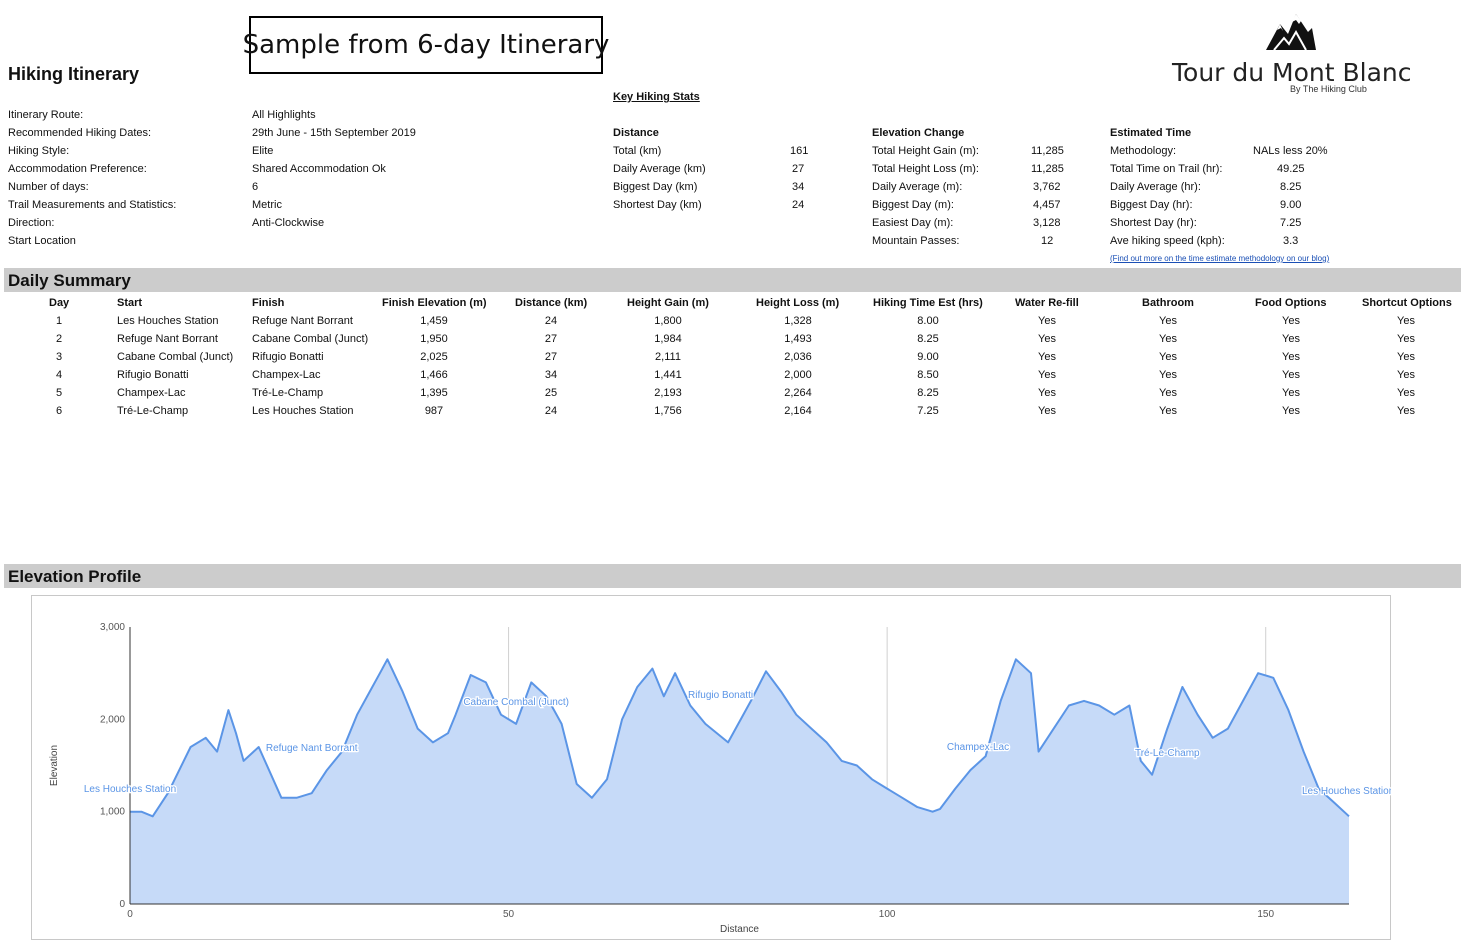  Describe the element at coordinates (928, 375) in the screenshot. I see `table-cell: 8.50` at that location.